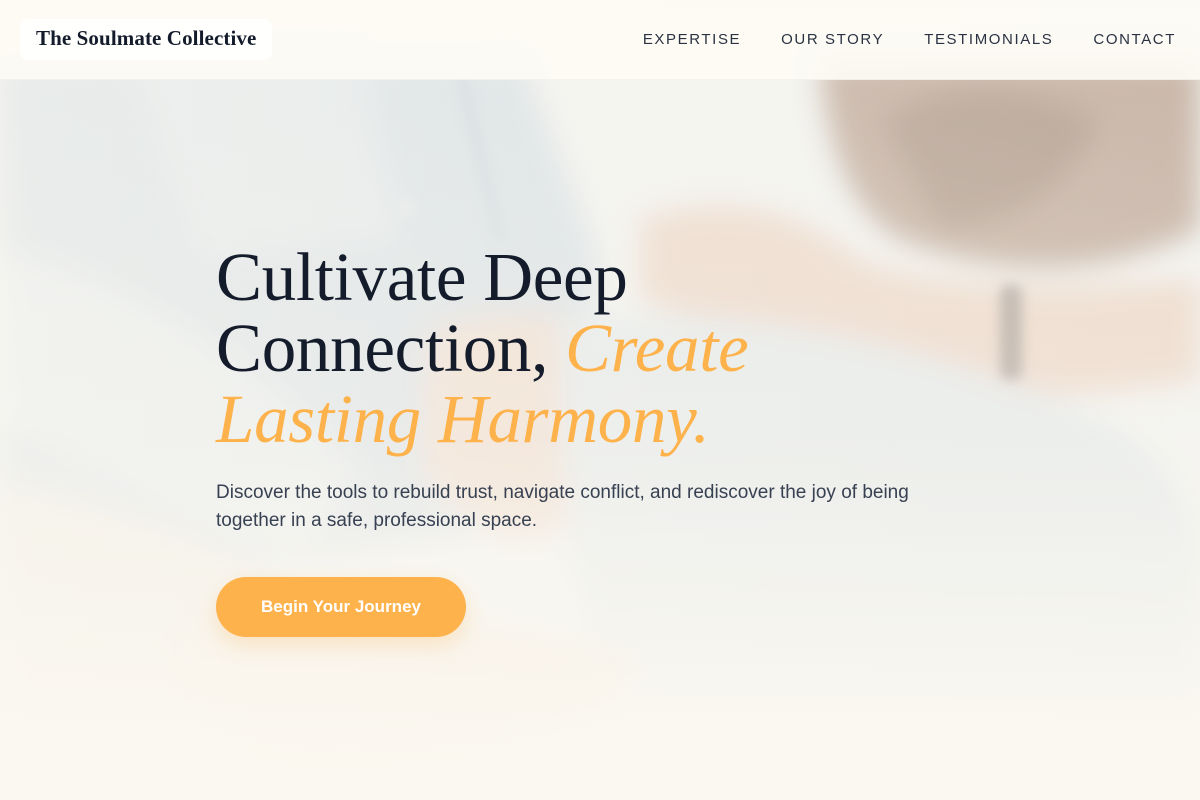 The width and height of the screenshot is (1200, 800). What do you see at coordinates (657, 348) in the screenshot?
I see `hero-title-accent-1: Create` at bounding box center [657, 348].